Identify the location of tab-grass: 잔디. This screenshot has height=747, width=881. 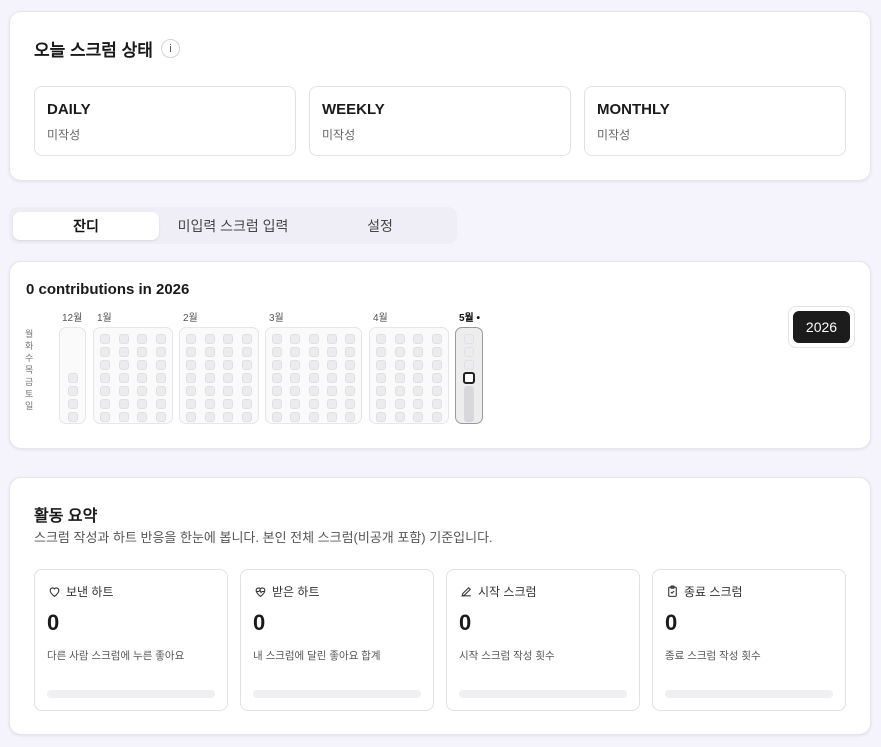
(86, 226).